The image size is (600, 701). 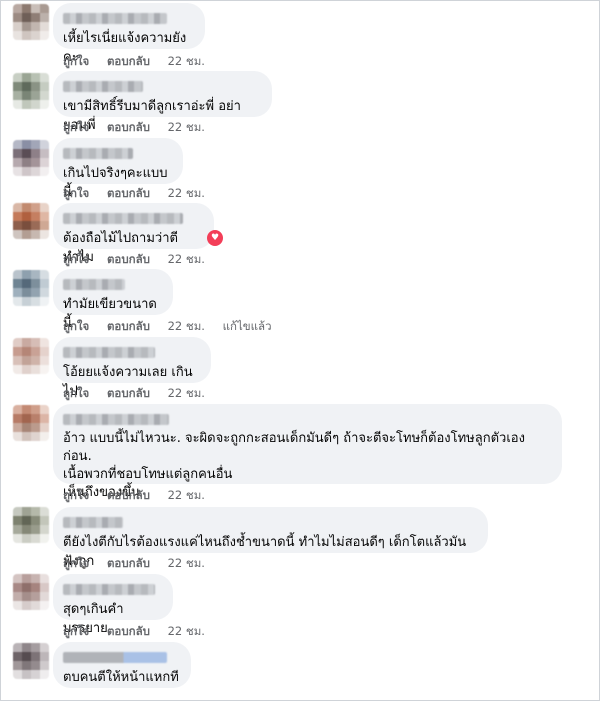 What do you see at coordinates (132, 368) in the screenshot?
I see `comment-bubble: โอ้ยยแจ้งความเลย เกินไป` at bounding box center [132, 368].